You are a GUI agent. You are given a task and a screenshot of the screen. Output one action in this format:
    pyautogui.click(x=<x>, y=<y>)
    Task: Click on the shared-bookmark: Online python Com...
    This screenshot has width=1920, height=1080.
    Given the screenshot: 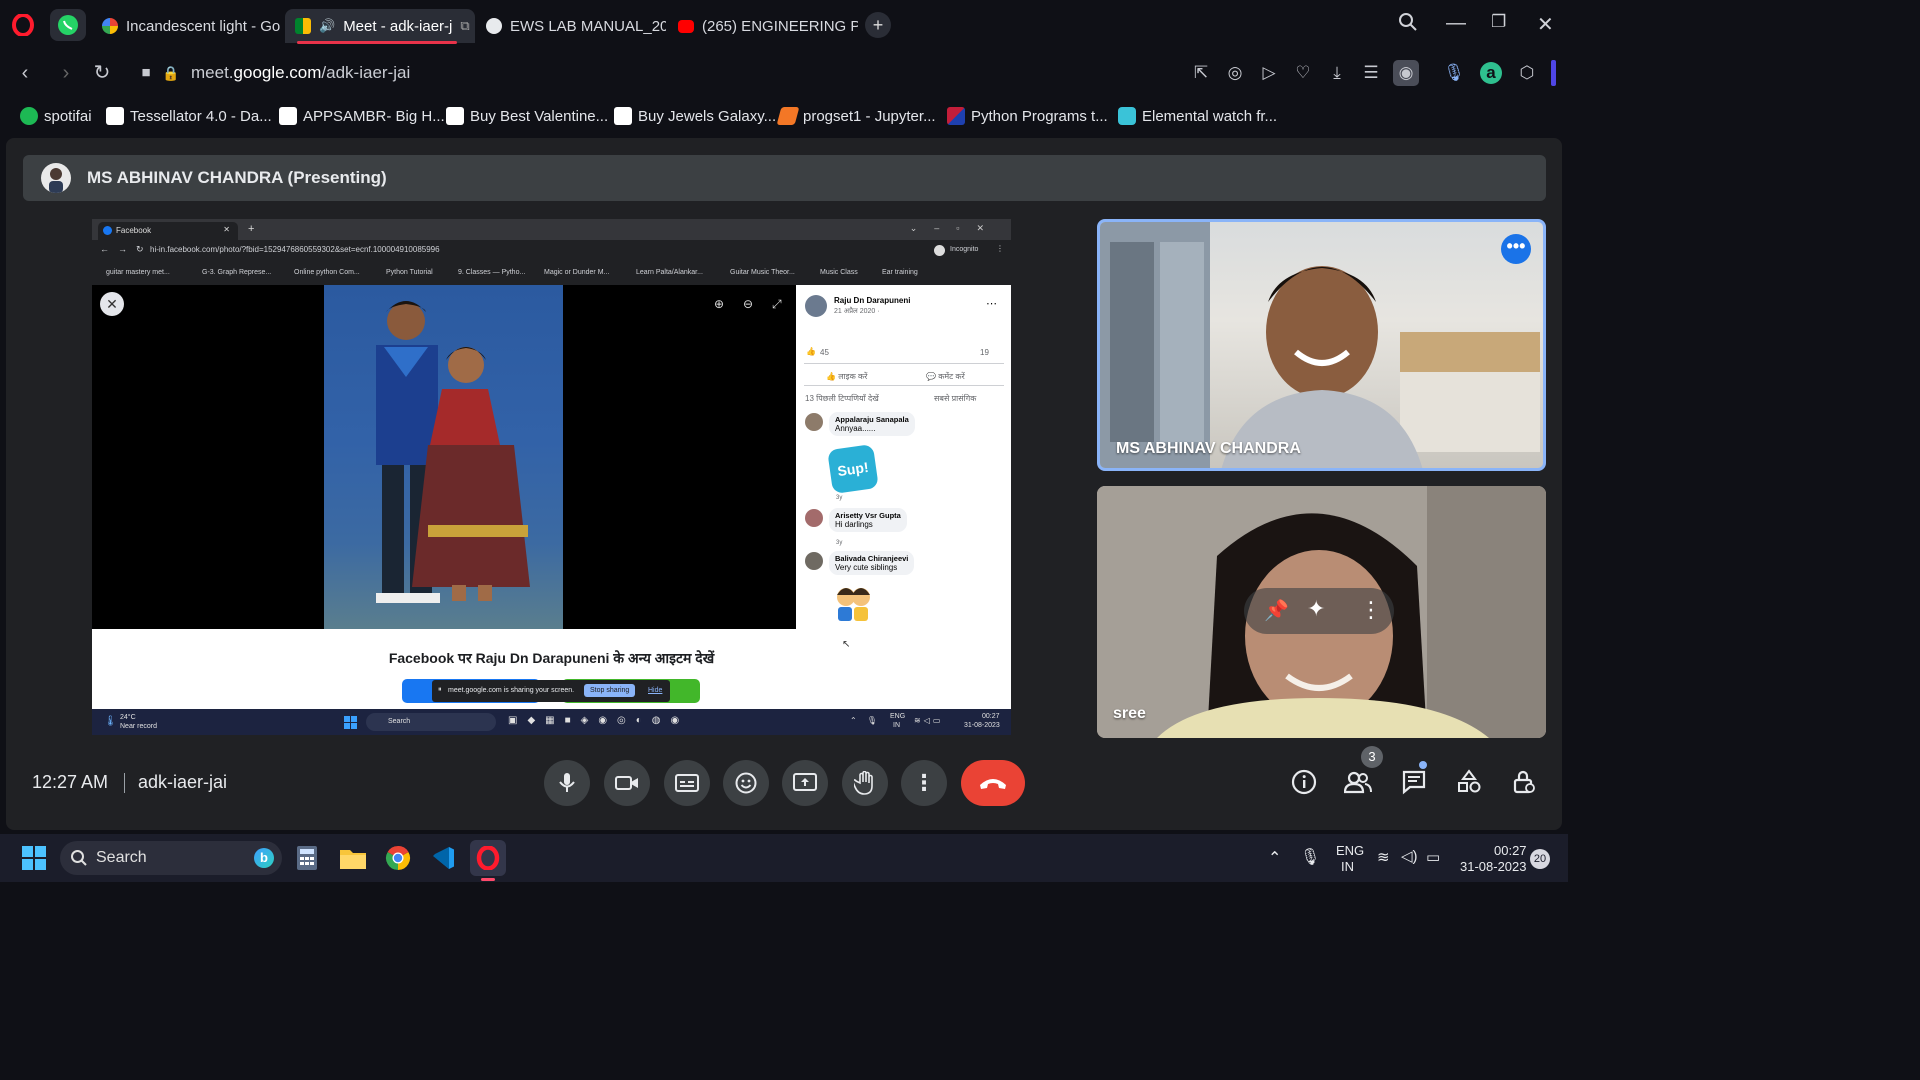 What is the action you would take?
    pyautogui.click(x=327, y=272)
    